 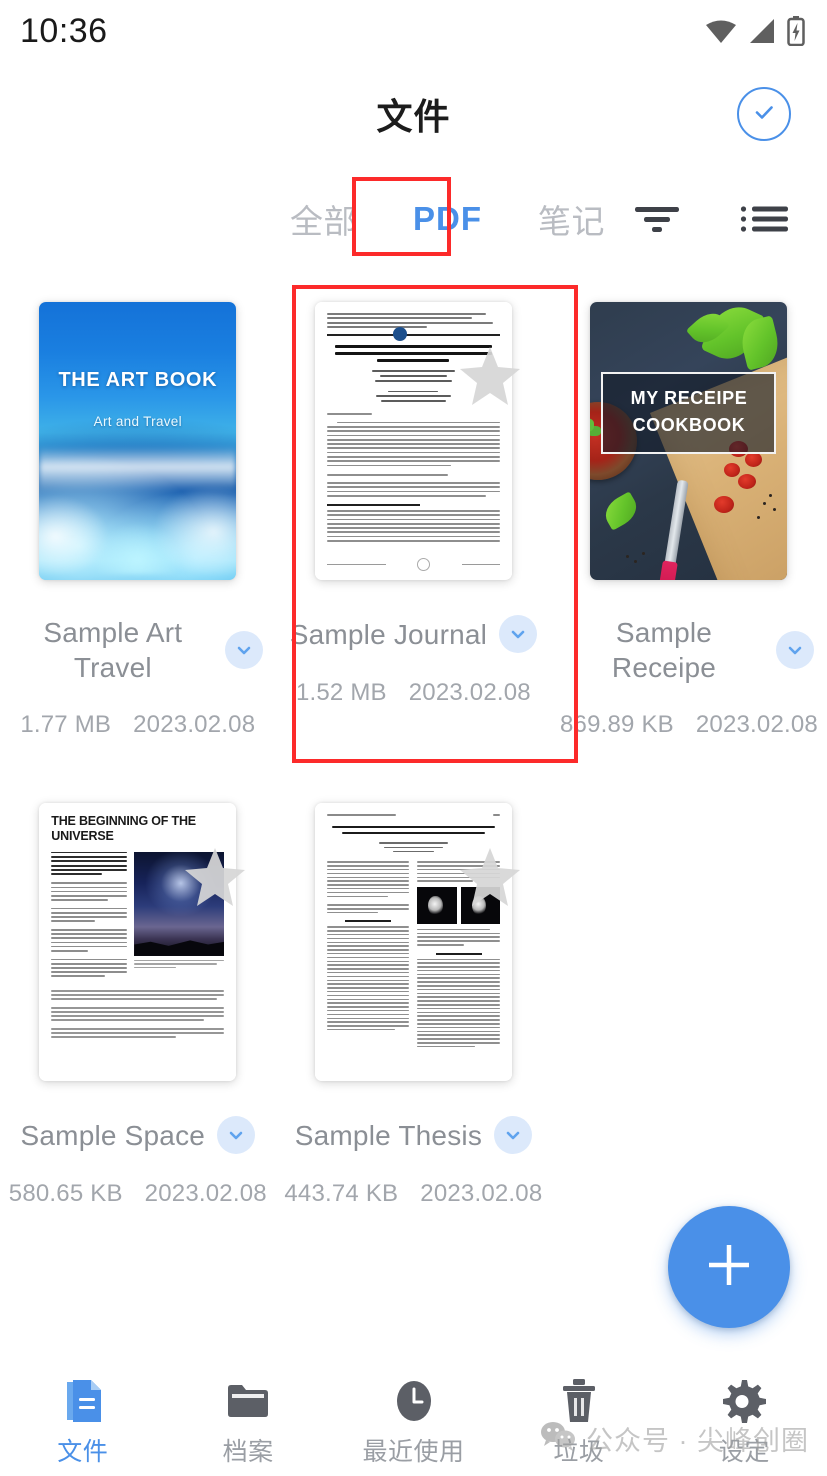 I want to click on filter-tabs: 全部 PDF 笔记, so click(x=447, y=219).